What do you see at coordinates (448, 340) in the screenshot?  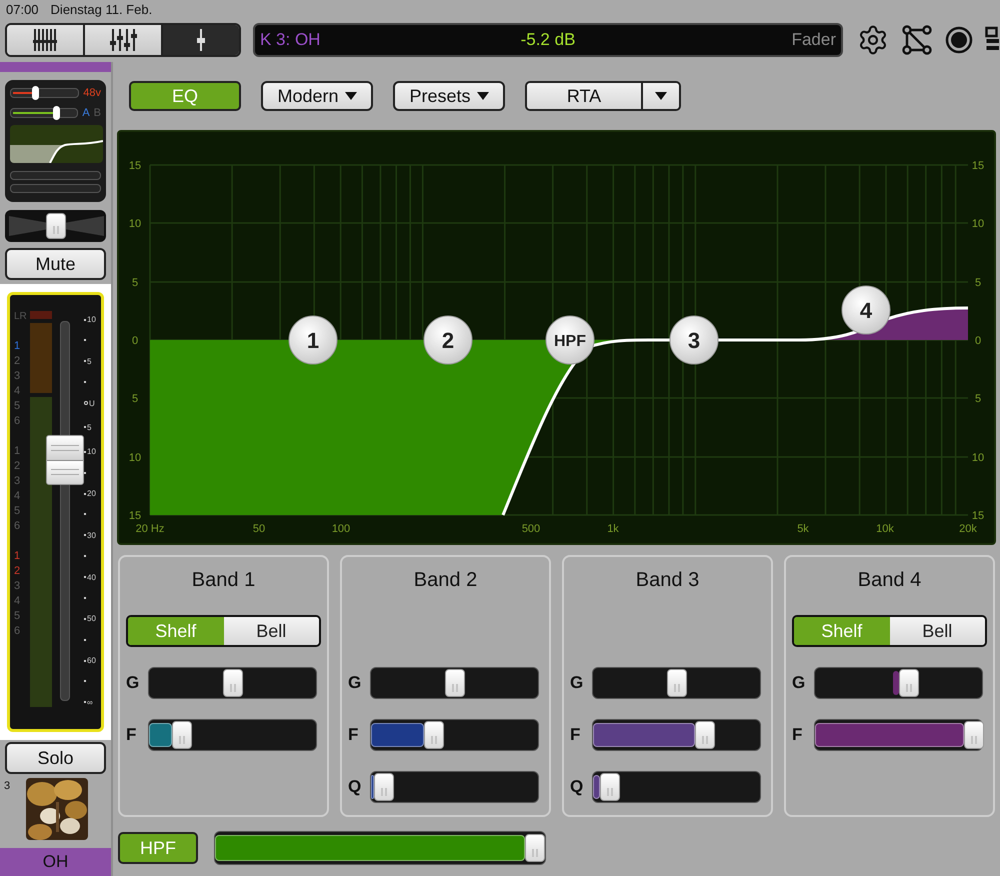 I see `eq-node: 2` at bounding box center [448, 340].